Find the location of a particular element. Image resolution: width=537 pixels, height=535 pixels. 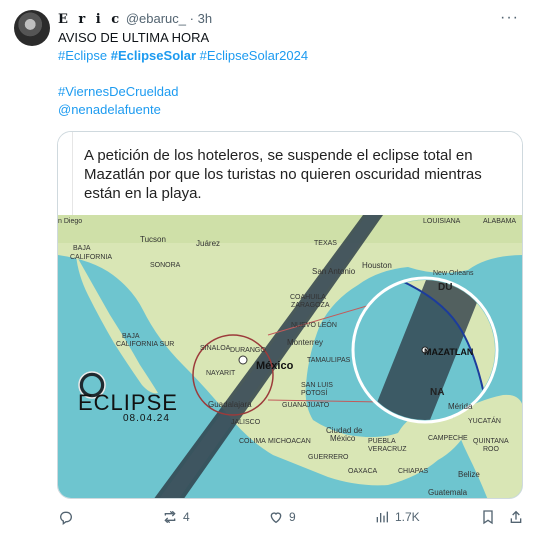

bookmark-button is located at coordinates (488, 517).